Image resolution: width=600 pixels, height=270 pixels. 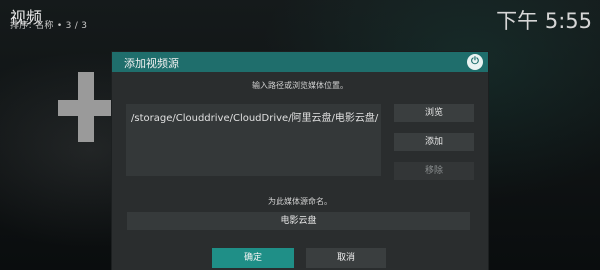 I want to click on clock: 下午 5:55, so click(x=544, y=21).